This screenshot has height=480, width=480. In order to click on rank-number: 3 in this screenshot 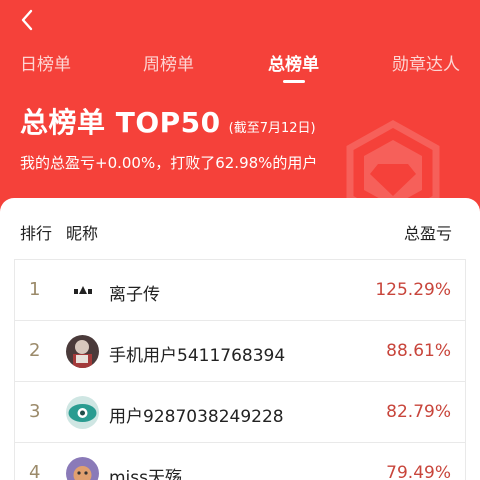, I will do `click(35, 411)`.